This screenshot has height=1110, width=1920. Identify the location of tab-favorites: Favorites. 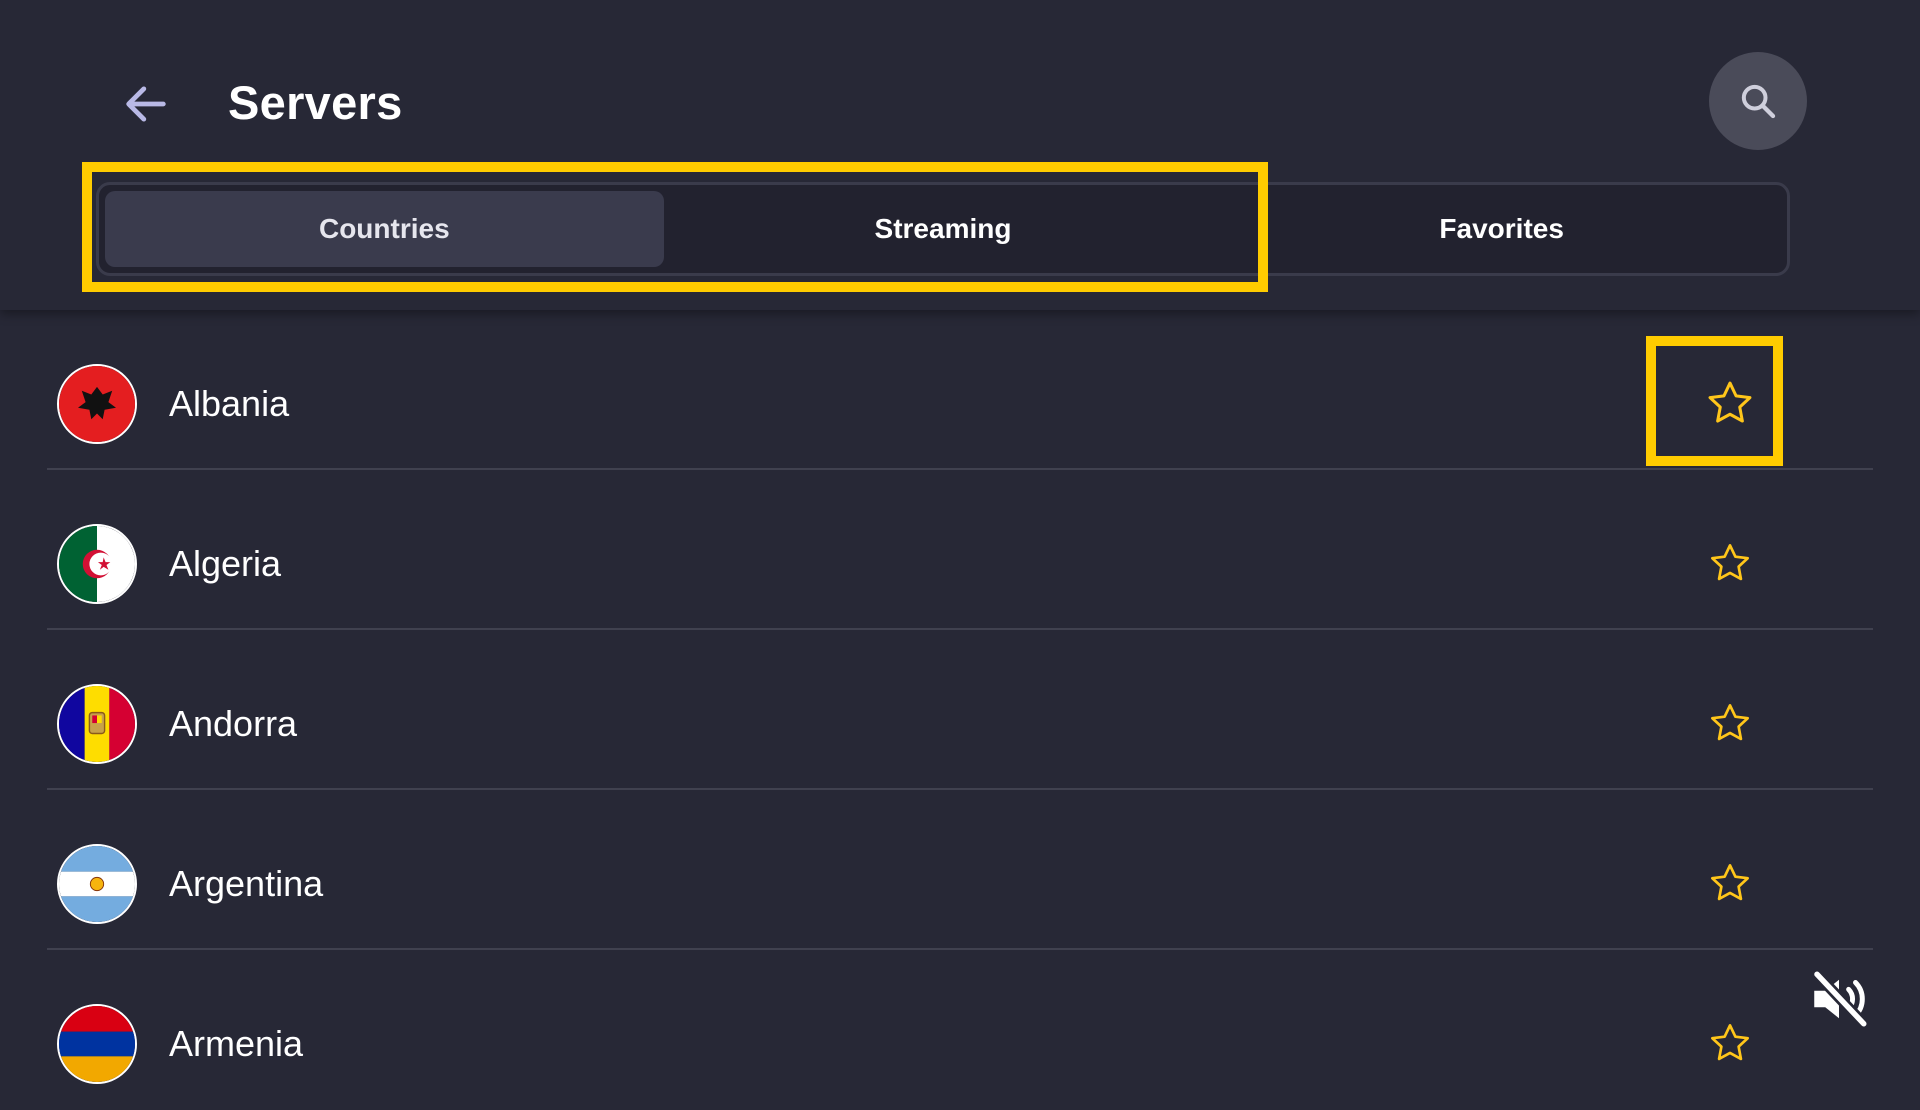
(1501, 229).